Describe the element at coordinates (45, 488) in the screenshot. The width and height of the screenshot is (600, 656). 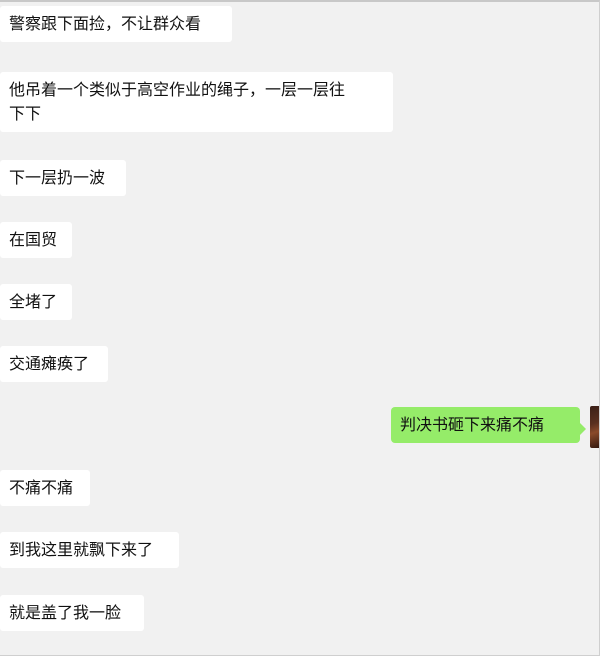
I see `message-bubble-incoming: 不痛不痛` at that location.